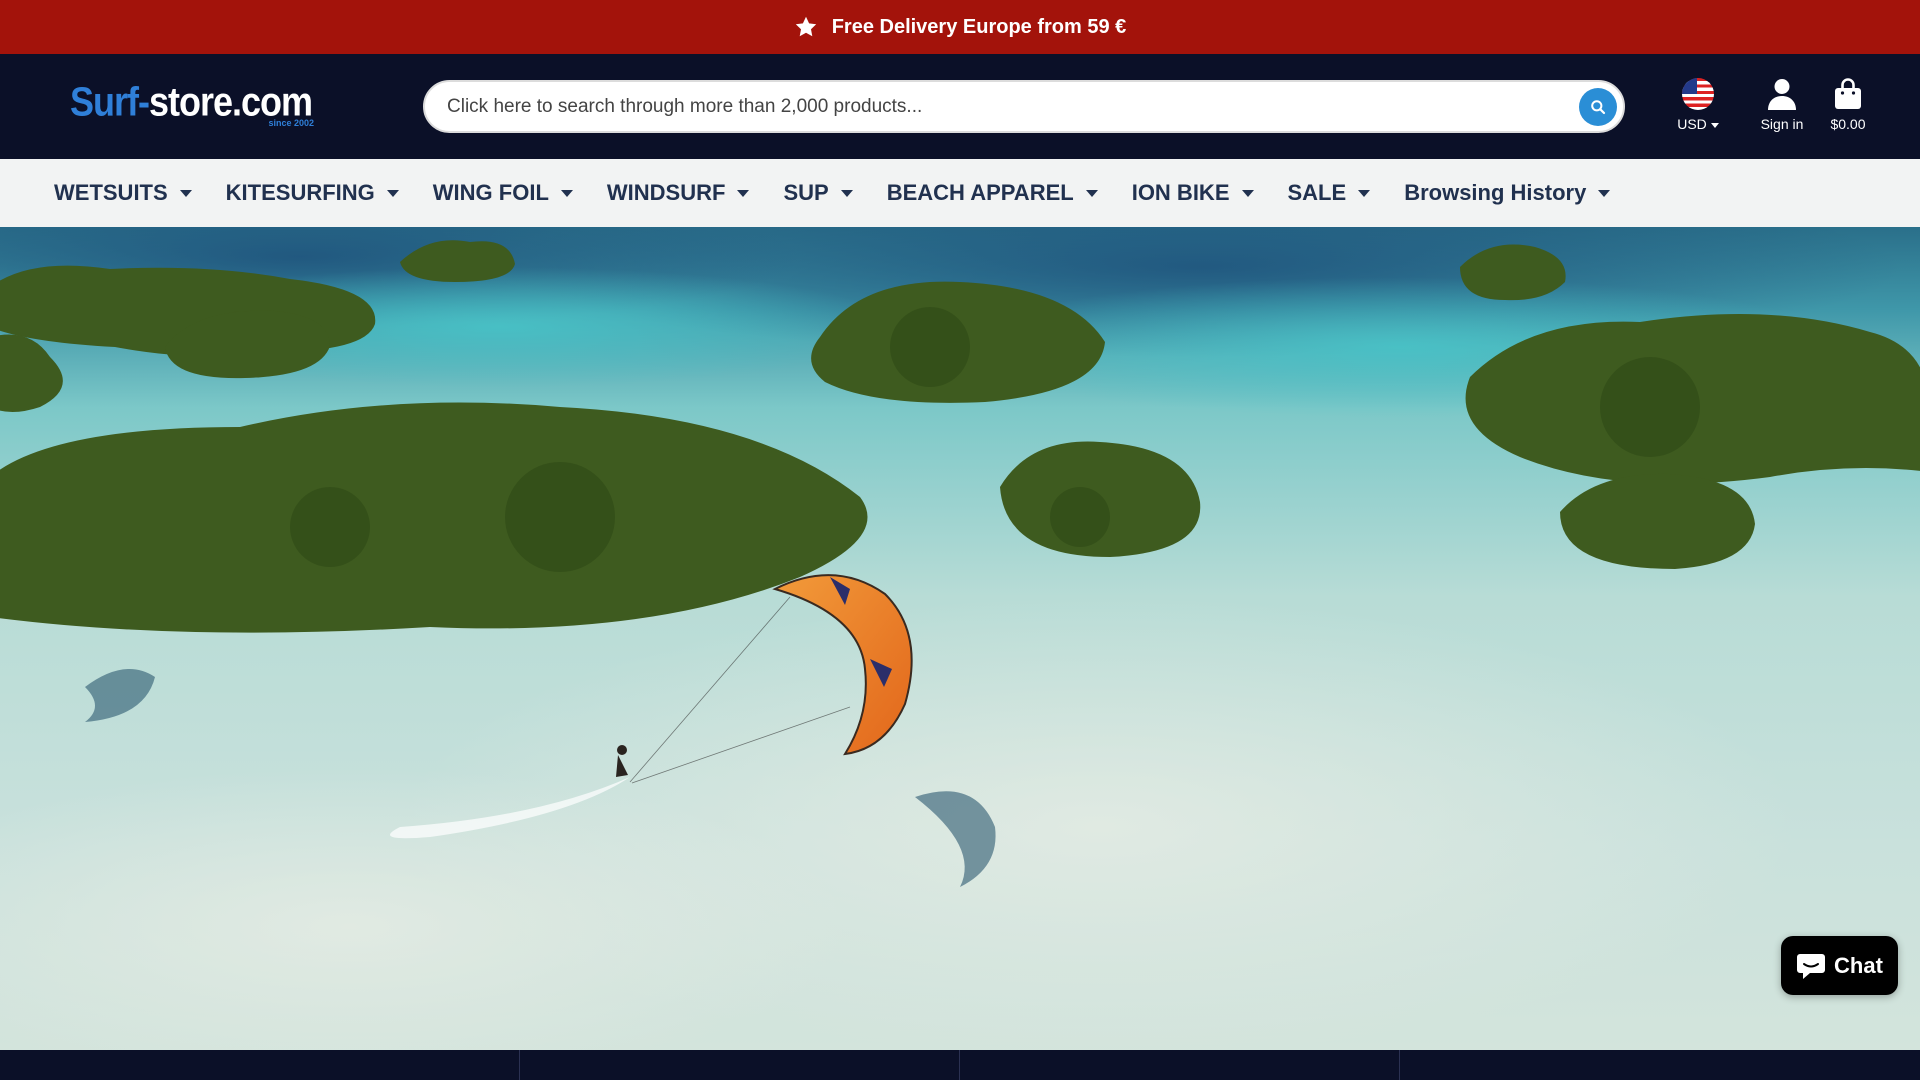 The height and width of the screenshot is (1080, 1920). Describe the element at coordinates (111, 192) in the screenshot. I see `nav-label: WETSUITS` at that location.